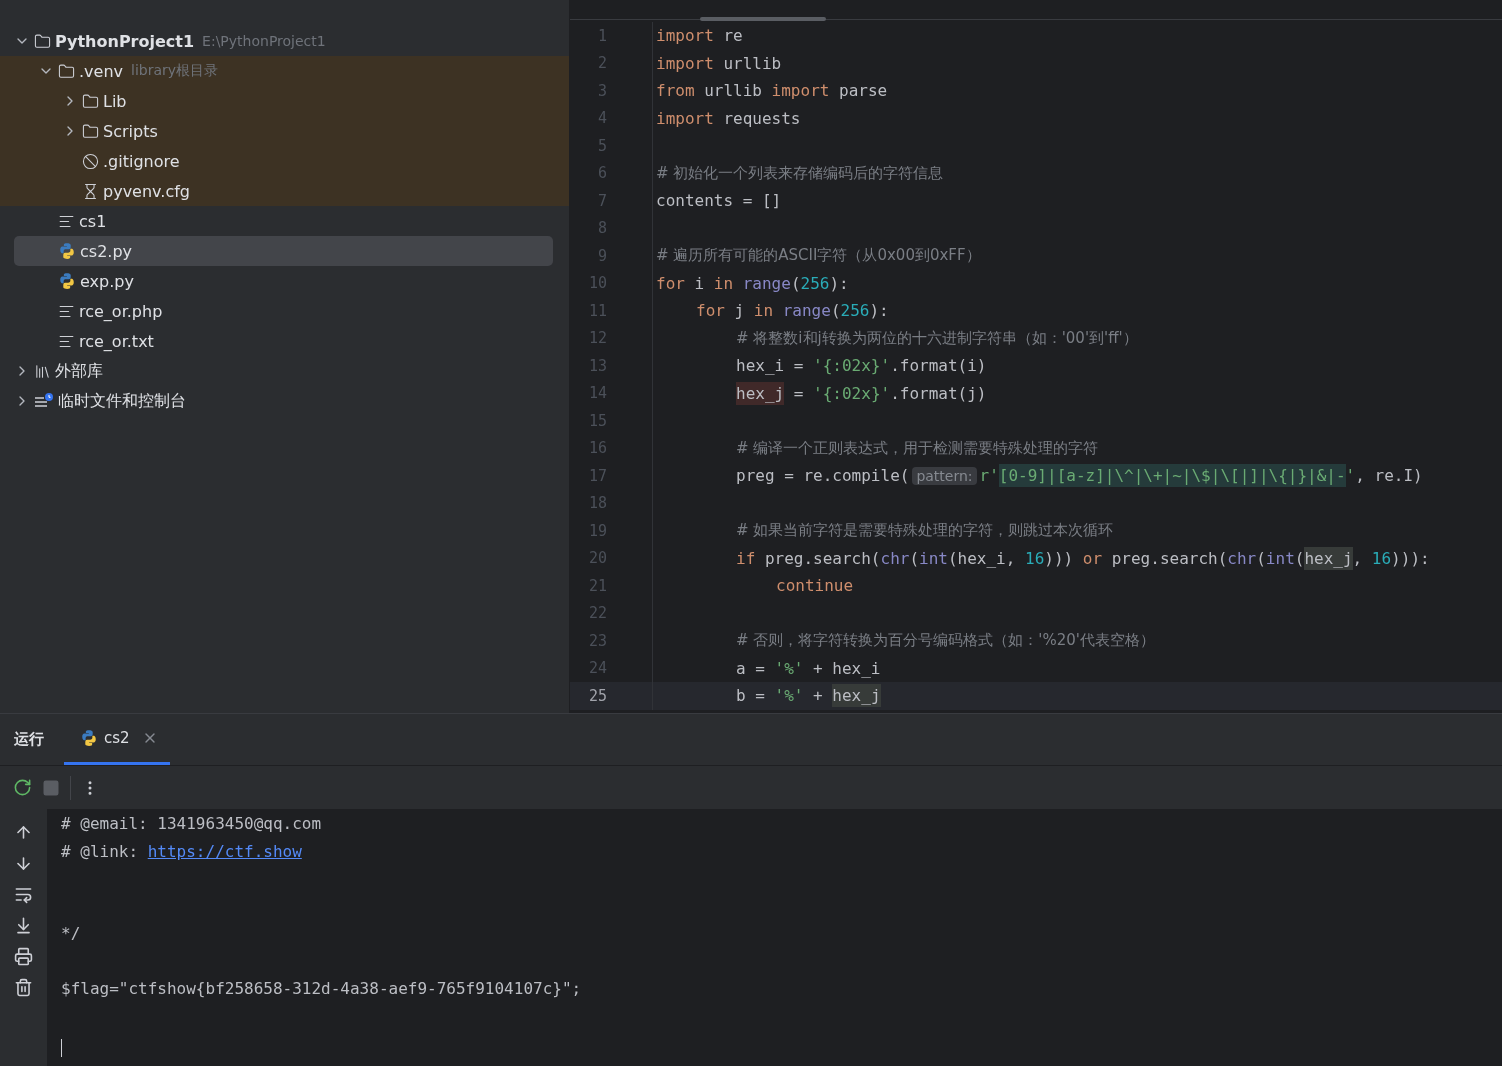  I want to click on tree-item-label: rce_or.txt, so click(116, 341).